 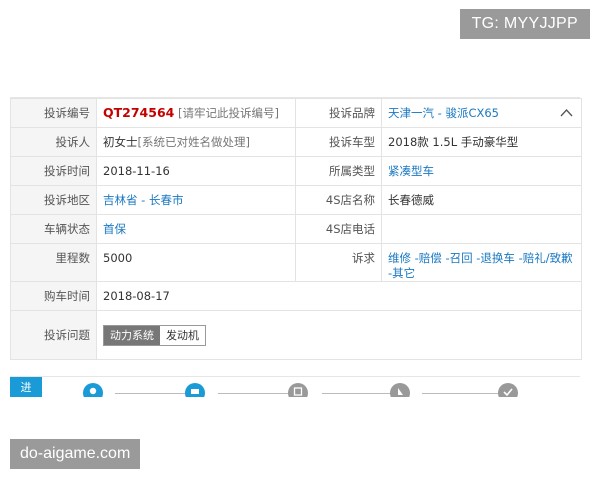 I want to click on progress-tab: 进, so click(x=26, y=387).